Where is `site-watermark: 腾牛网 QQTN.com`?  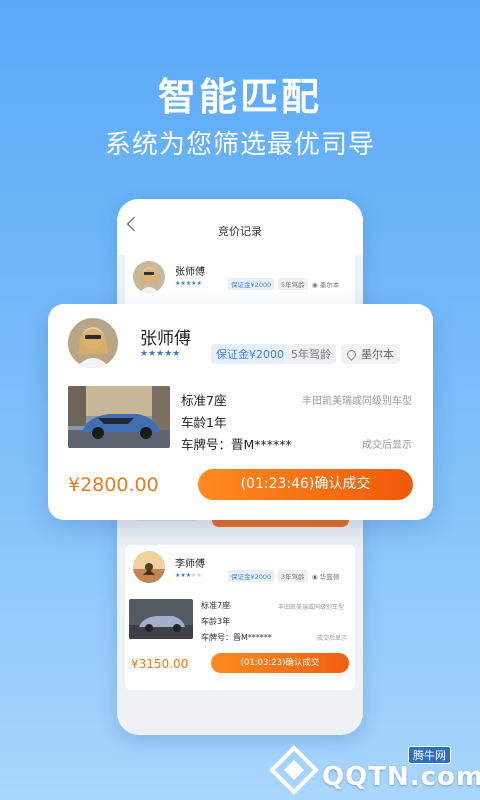
site-watermark: 腾牛网 QQTN.com is located at coordinates (374, 770).